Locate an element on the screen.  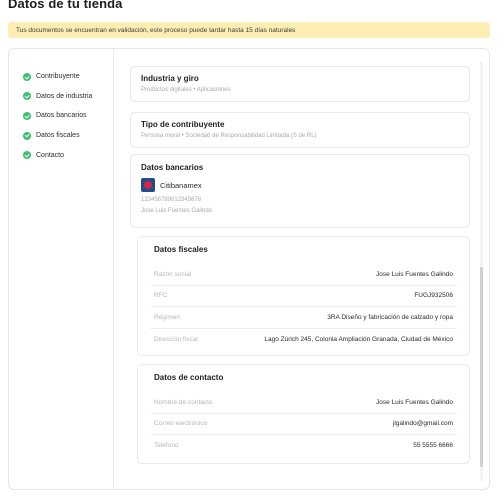
page-title: Datos de tu tienda is located at coordinates (65, 5).